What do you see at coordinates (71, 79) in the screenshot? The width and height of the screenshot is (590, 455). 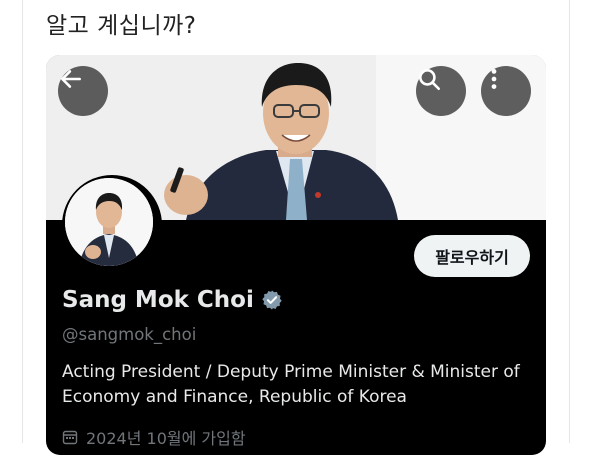 I see `back-arrow-icon` at bounding box center [71, 79].